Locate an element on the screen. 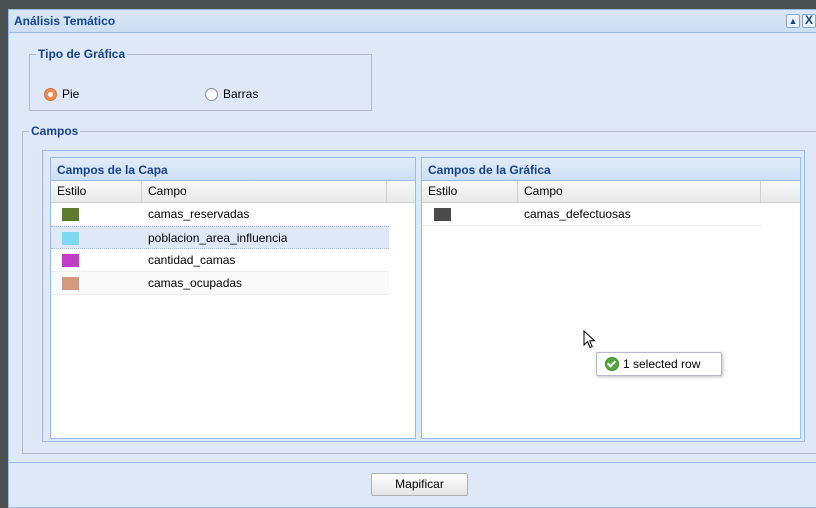  campos-legend: Campos is located at coordinates (55, 131).